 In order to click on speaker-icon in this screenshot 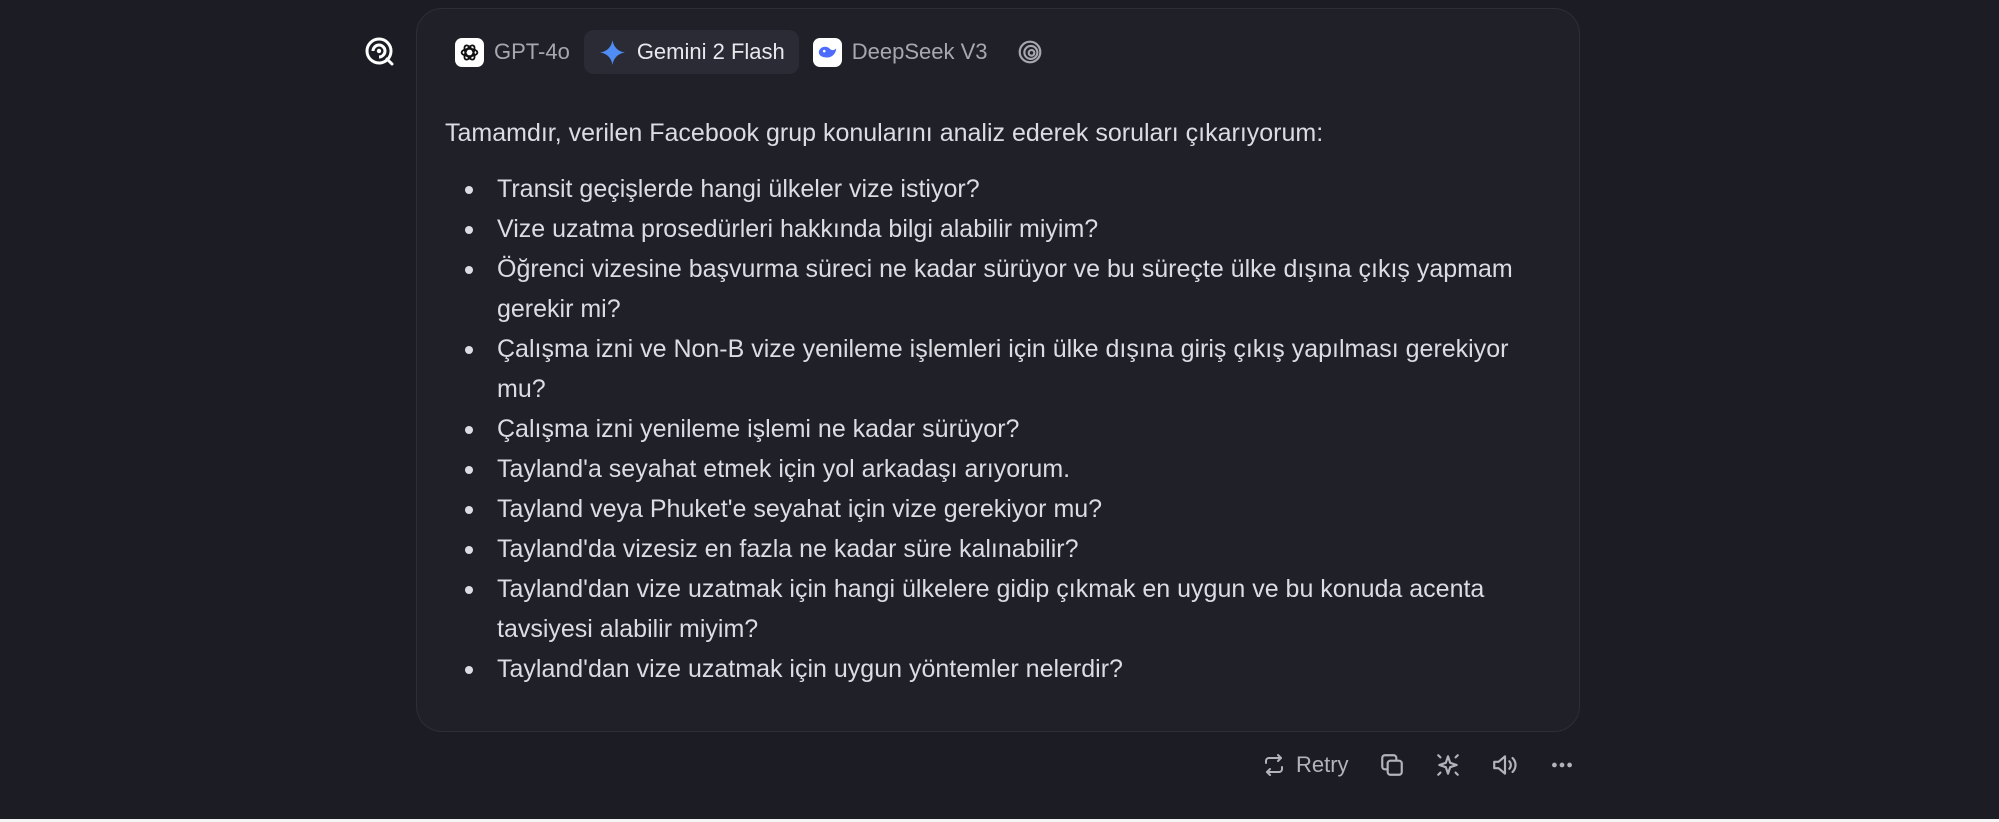, I will do `click(1504, 765)`.